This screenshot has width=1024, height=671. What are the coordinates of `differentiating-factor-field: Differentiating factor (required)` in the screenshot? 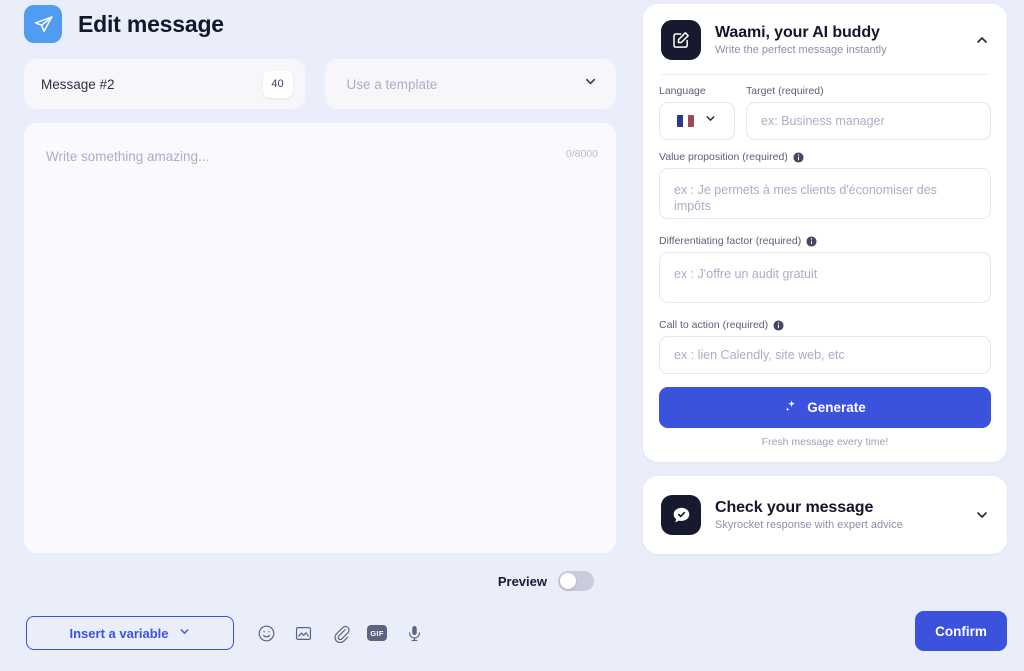 It's located at (825, 271).